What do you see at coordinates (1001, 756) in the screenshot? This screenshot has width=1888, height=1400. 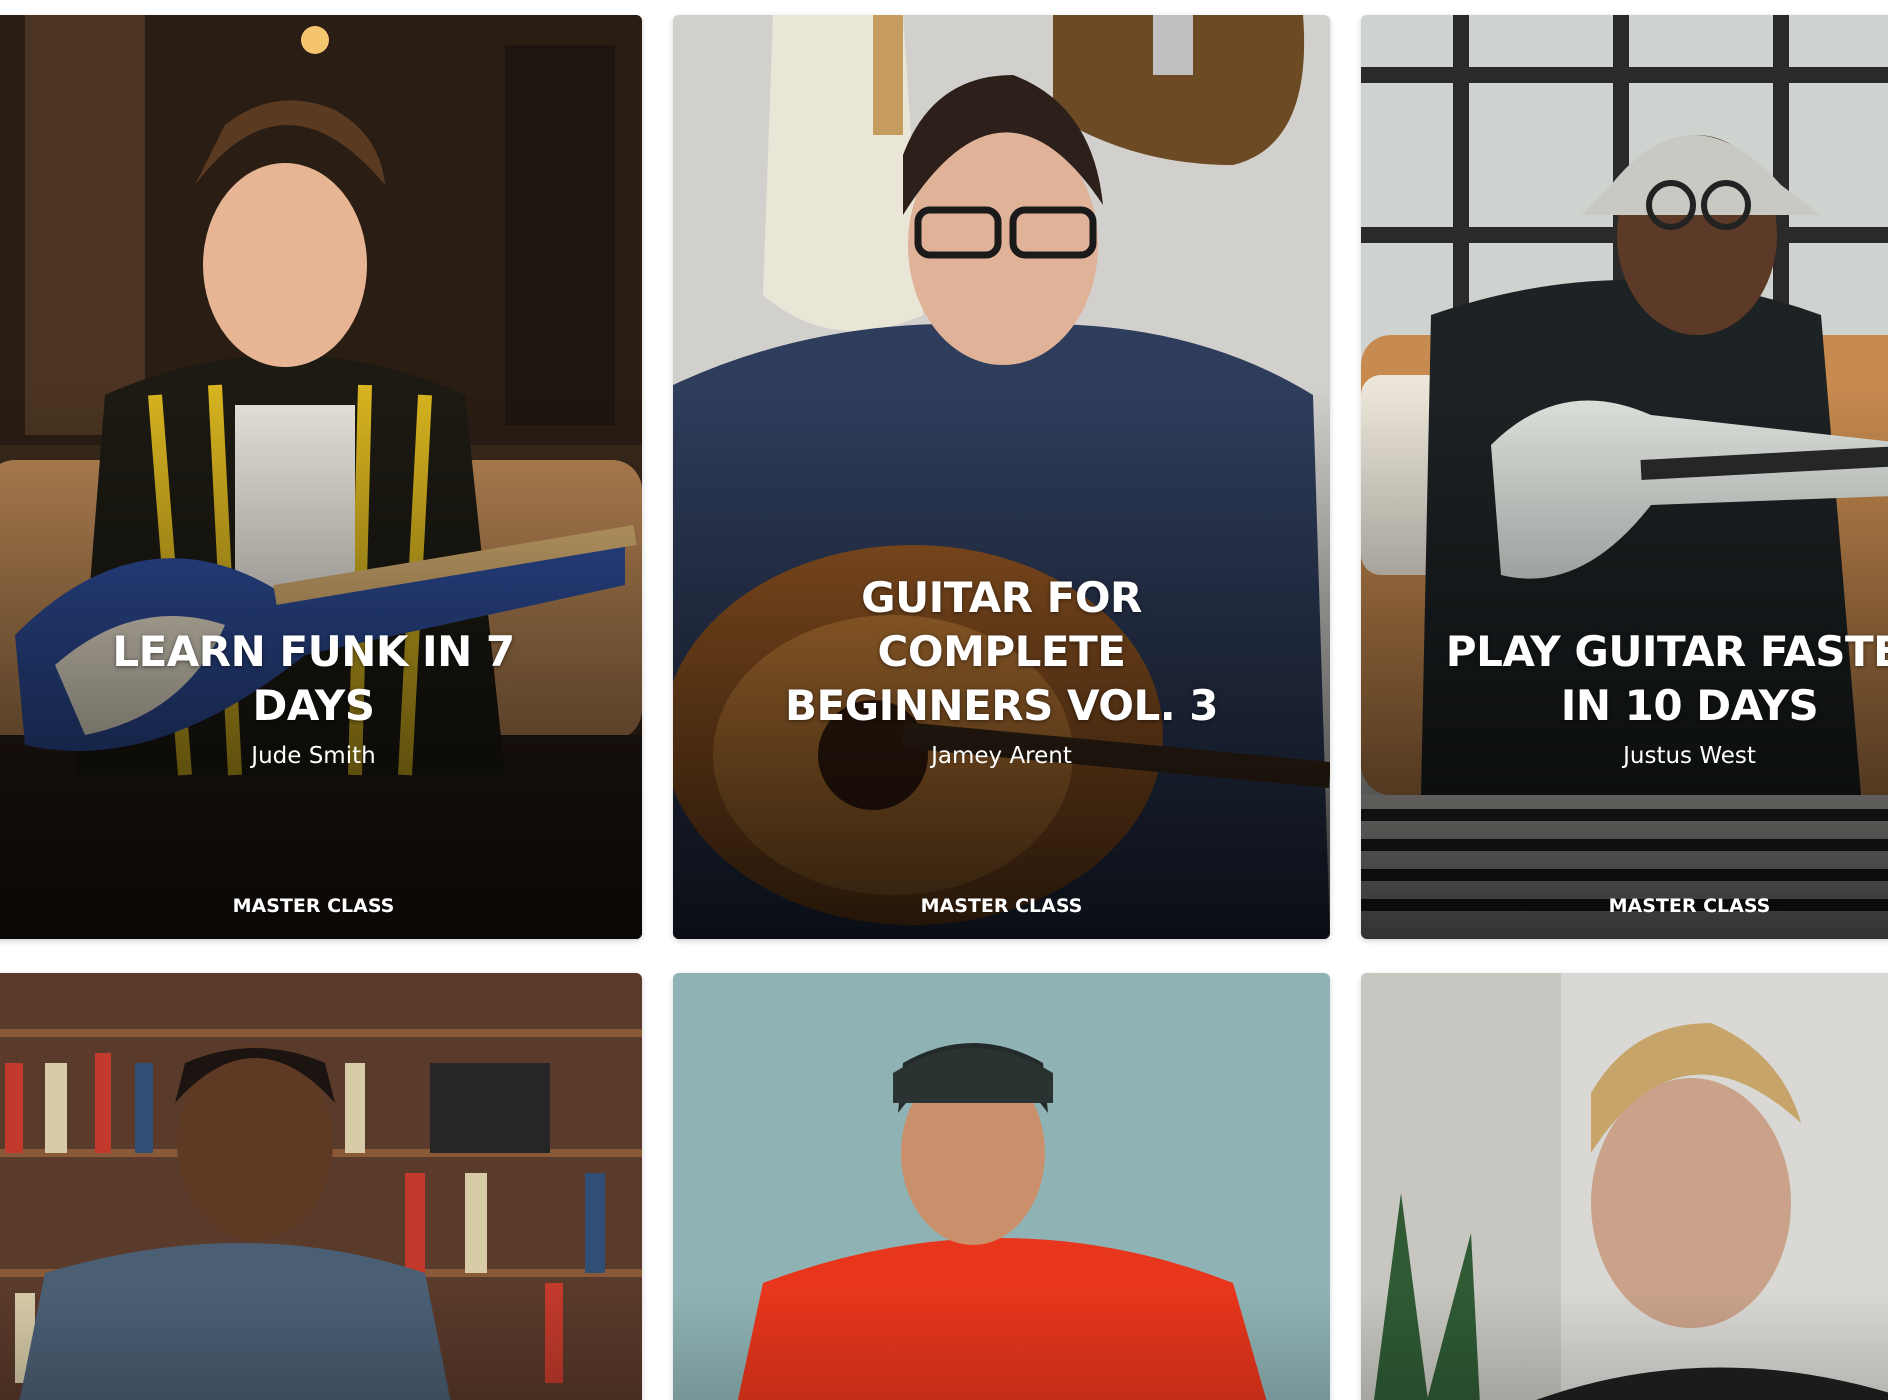 I see `course-author: Jamey Arent` at bounding box center [1001, 756].